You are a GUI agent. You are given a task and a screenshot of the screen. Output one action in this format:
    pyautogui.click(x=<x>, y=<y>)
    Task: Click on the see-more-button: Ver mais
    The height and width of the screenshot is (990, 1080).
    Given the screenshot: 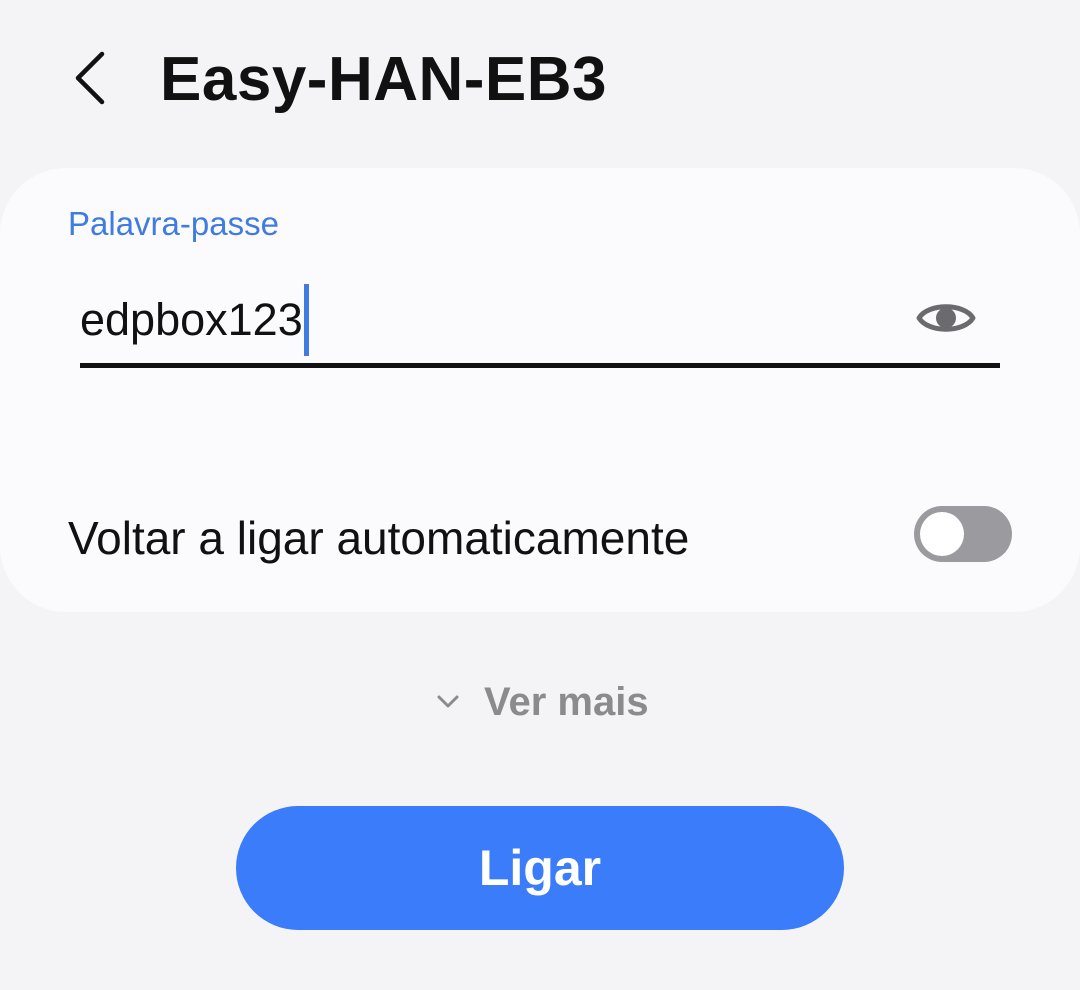 What is the action you would take?
    pyautogui.click(x=539, y=702)
    